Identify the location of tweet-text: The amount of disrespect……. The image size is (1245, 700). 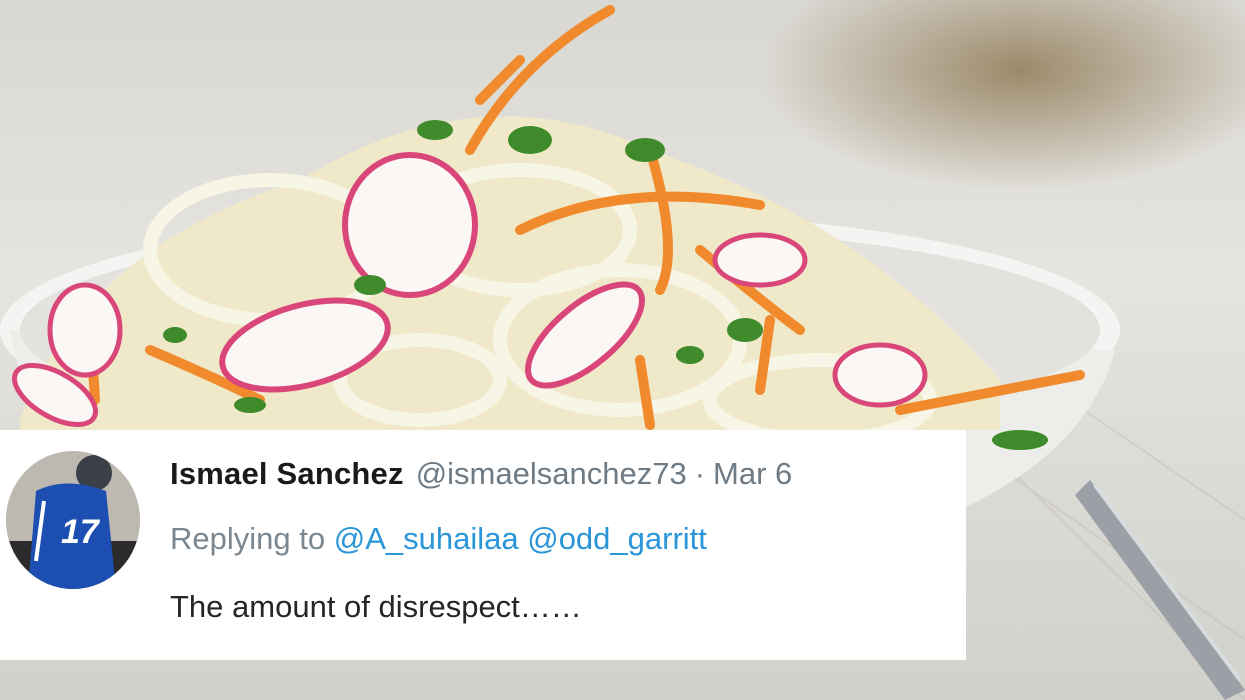
(376, 606).